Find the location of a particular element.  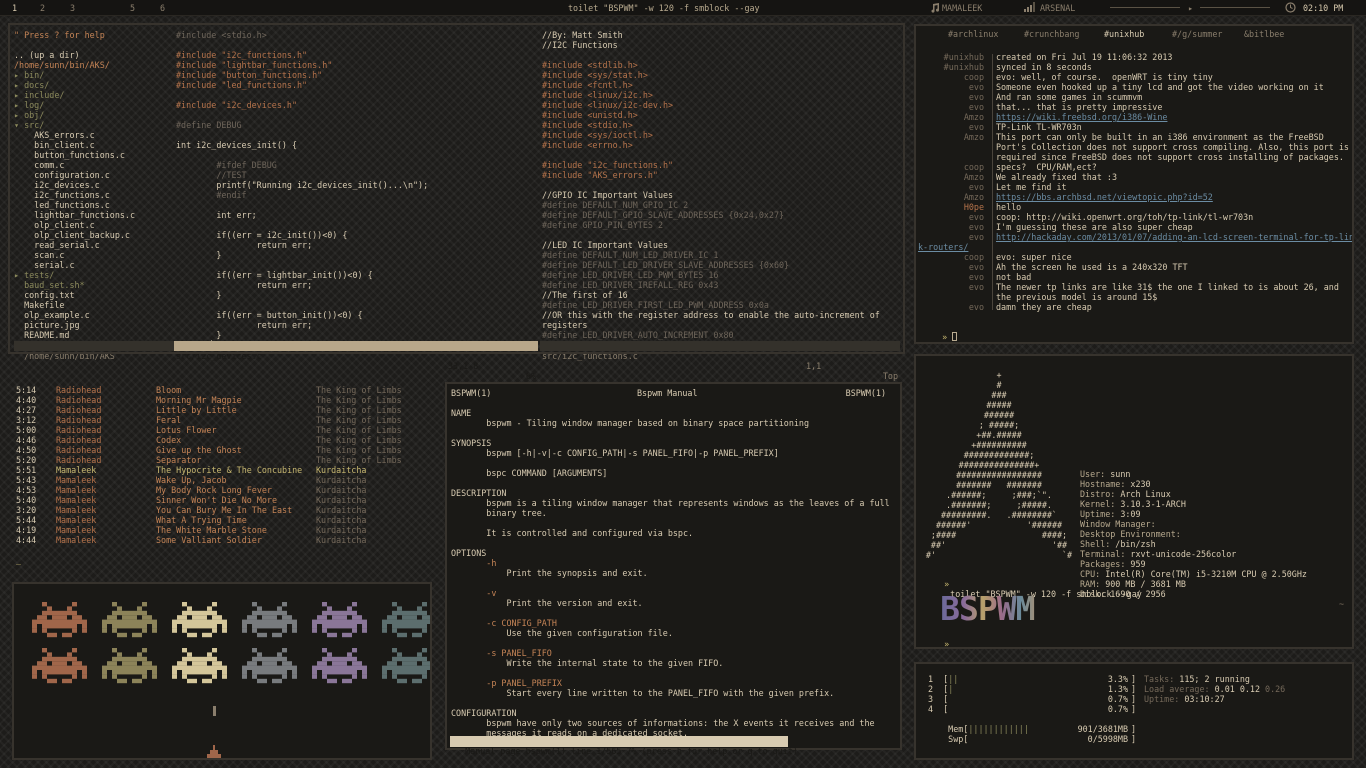

tree-entry: README.md is located at coordinates (74, 335).